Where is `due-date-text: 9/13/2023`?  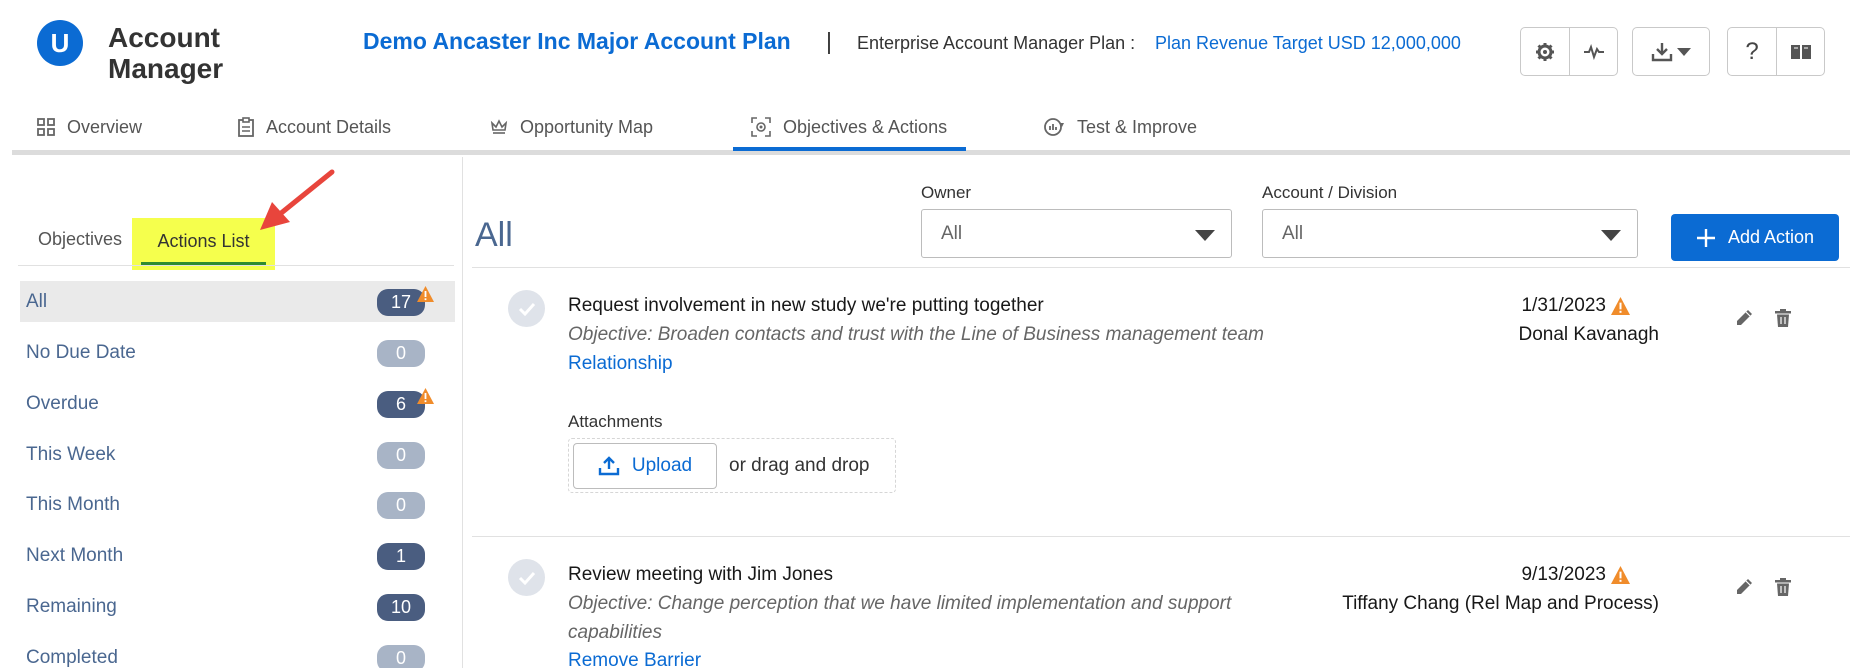
due-date-text: 9/13/2023 is located at coordinates (1563, 574).